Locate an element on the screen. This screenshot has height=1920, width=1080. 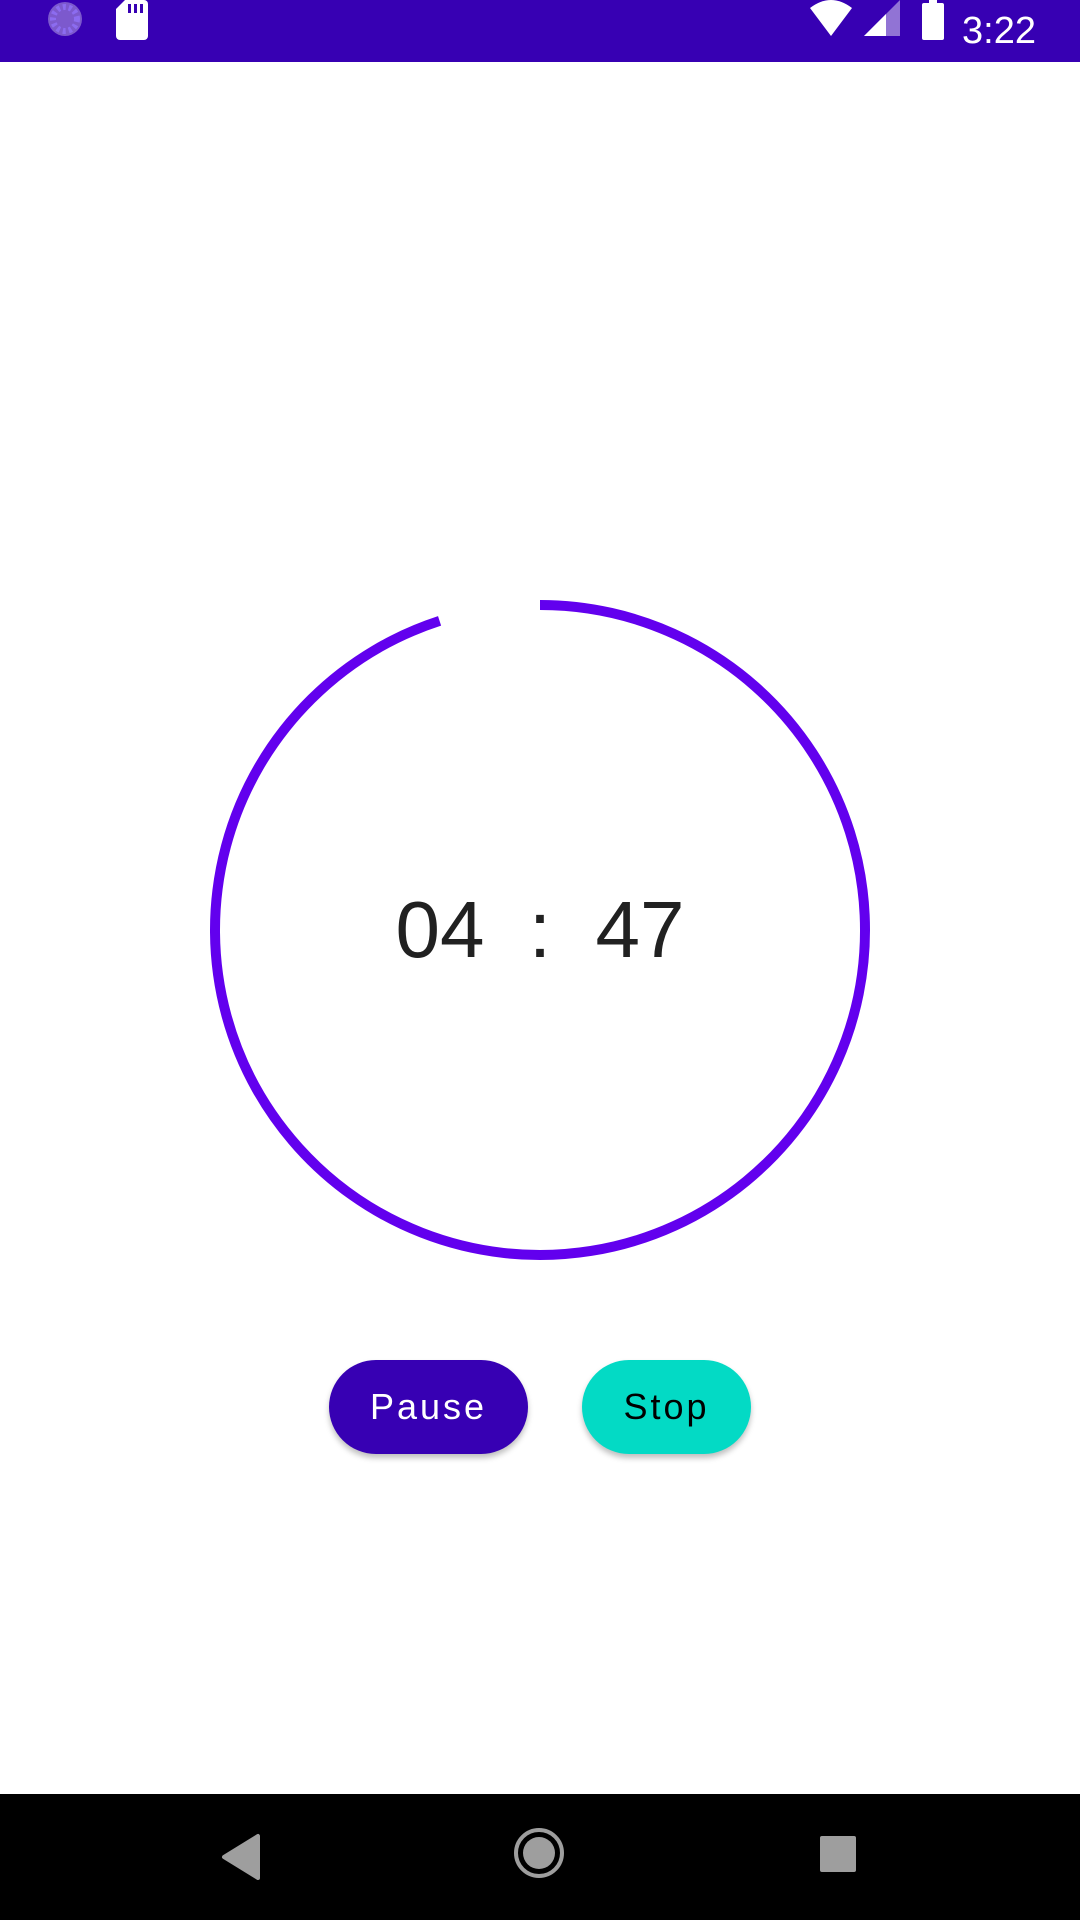
timer-readout: 04 : 47 is located at coordinates (540, 930).